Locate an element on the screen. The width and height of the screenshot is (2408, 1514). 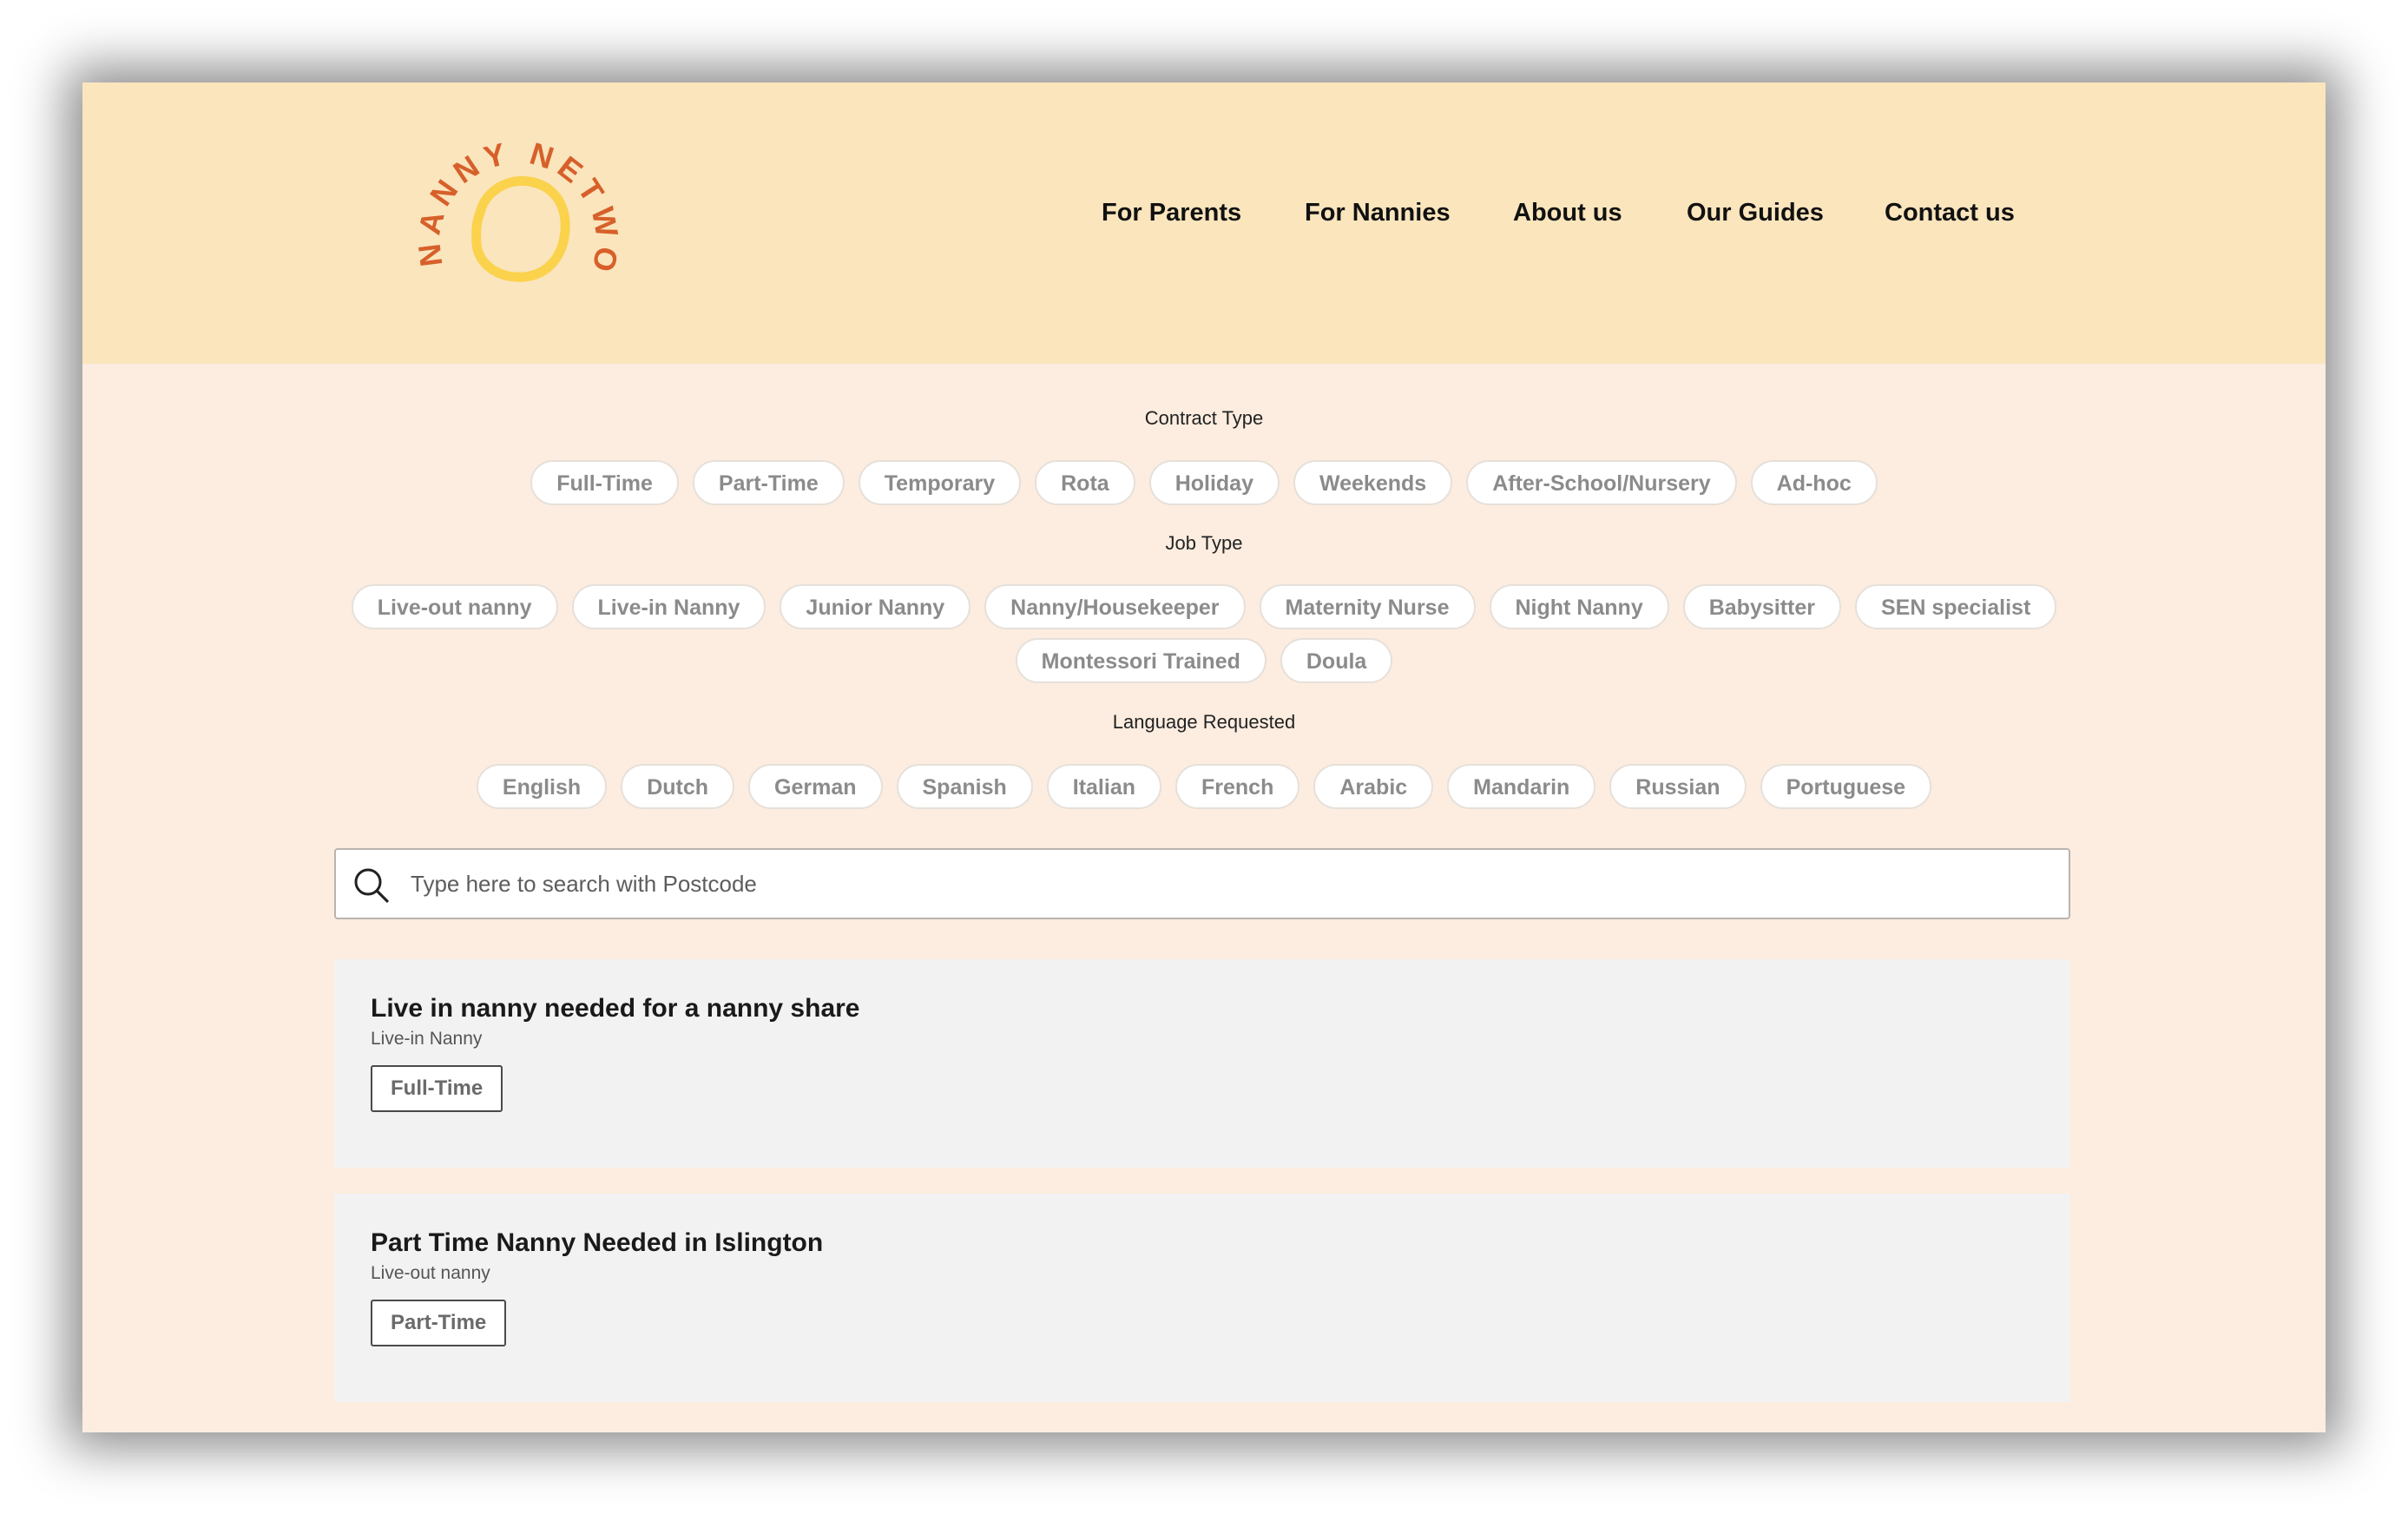
filter-chip-doula: Doula is located at coordinates (1336, 660).